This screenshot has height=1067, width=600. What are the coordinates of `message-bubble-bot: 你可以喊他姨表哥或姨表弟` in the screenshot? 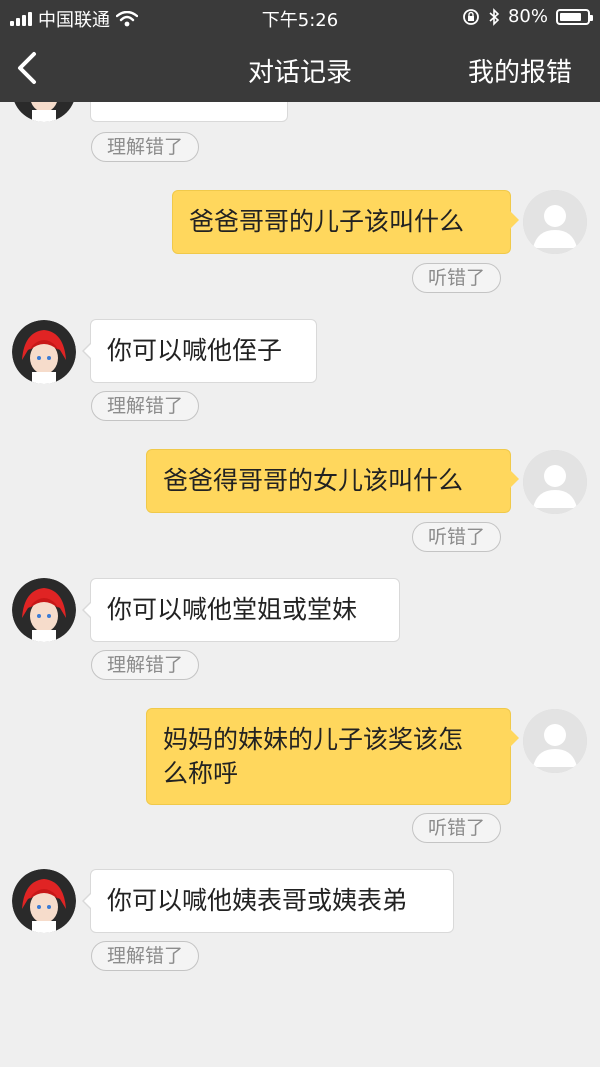 It's located at (268, 901).